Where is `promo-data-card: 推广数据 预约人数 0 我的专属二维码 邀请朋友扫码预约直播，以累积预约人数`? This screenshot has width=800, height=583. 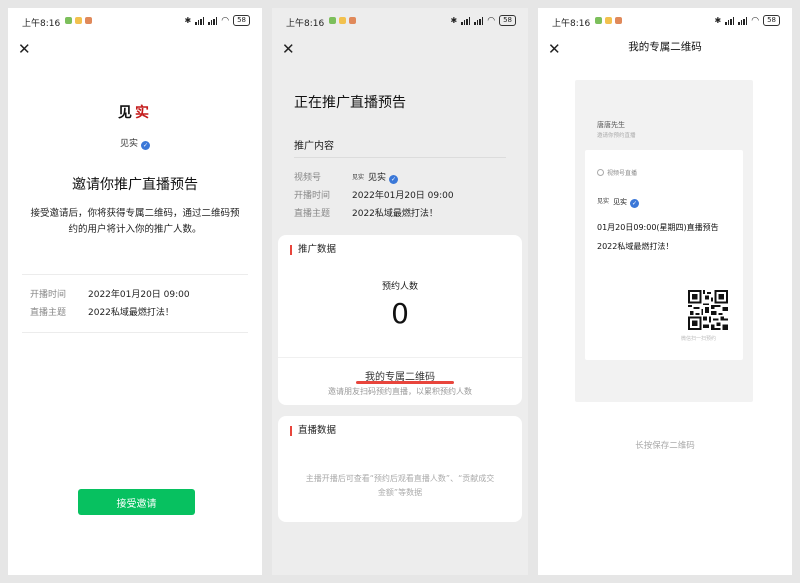 promo-data-card: 推广数据 预约人数 0 我的专属二维码 邀请朋友扫码预约直播，以累积预约人数 is located at coordinates (400, 320).